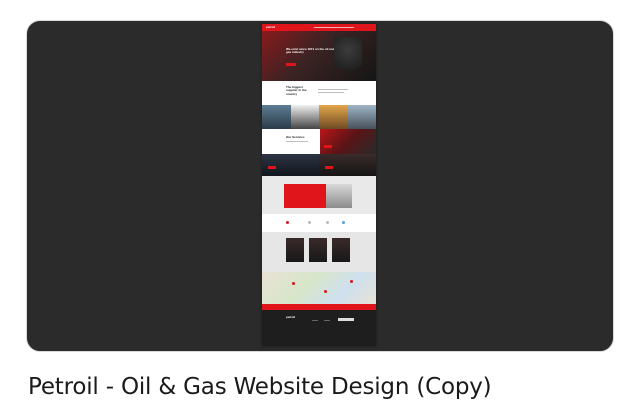 The width and height of the screenshot is (634, 406). What do you see at coordinates (348, 141) in the screenshot?
I see `preview-services-image` at bounding box center [348, 141].